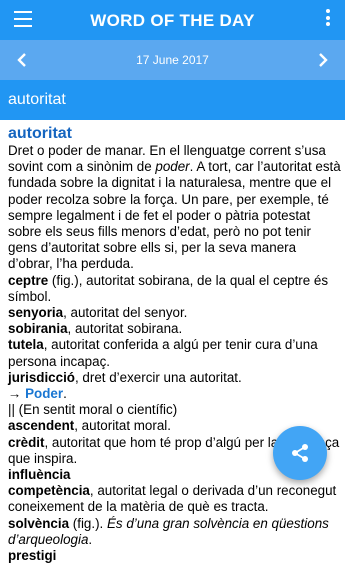  I want to click on date-label: 17 June 2017, so click(172, 60).